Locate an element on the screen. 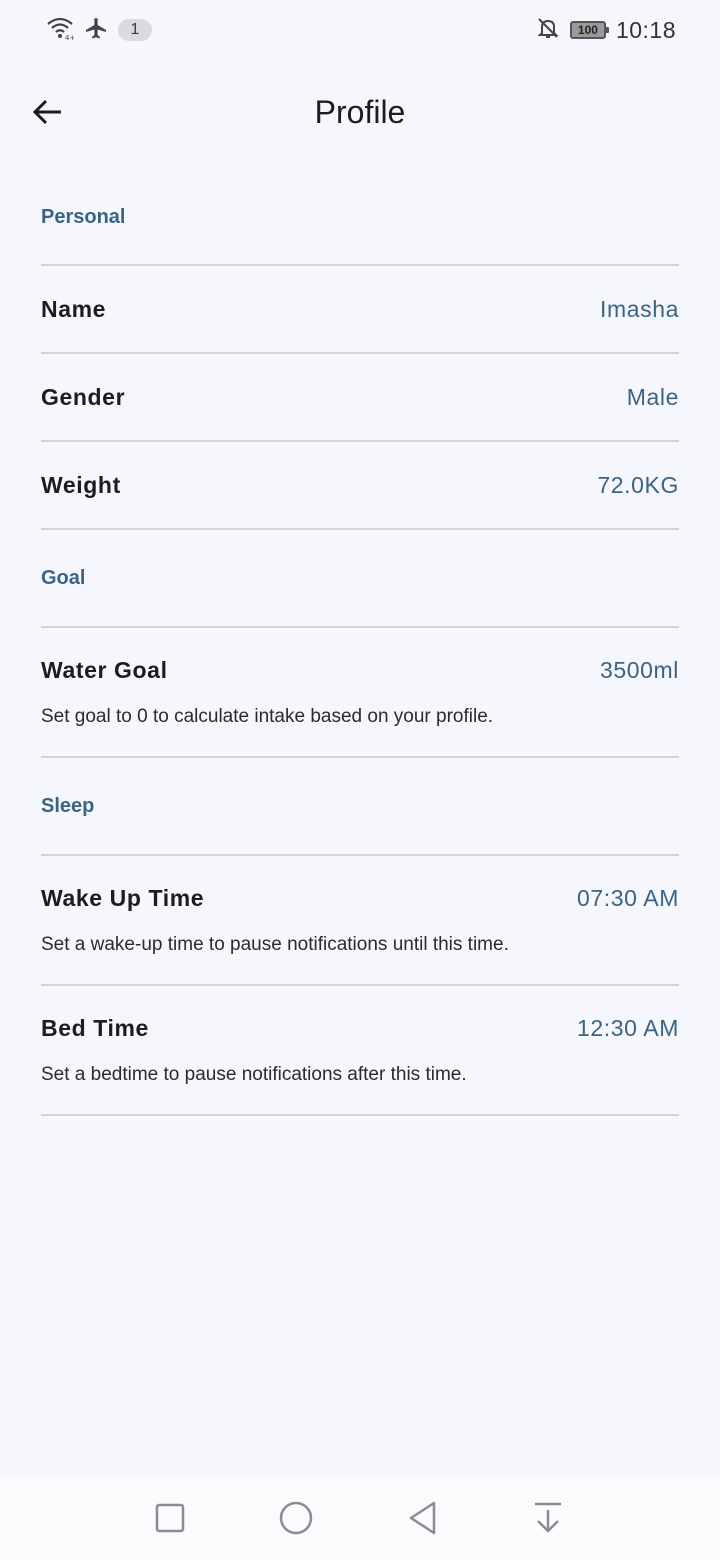  name-label: Name is located at coordinates (74, 308).